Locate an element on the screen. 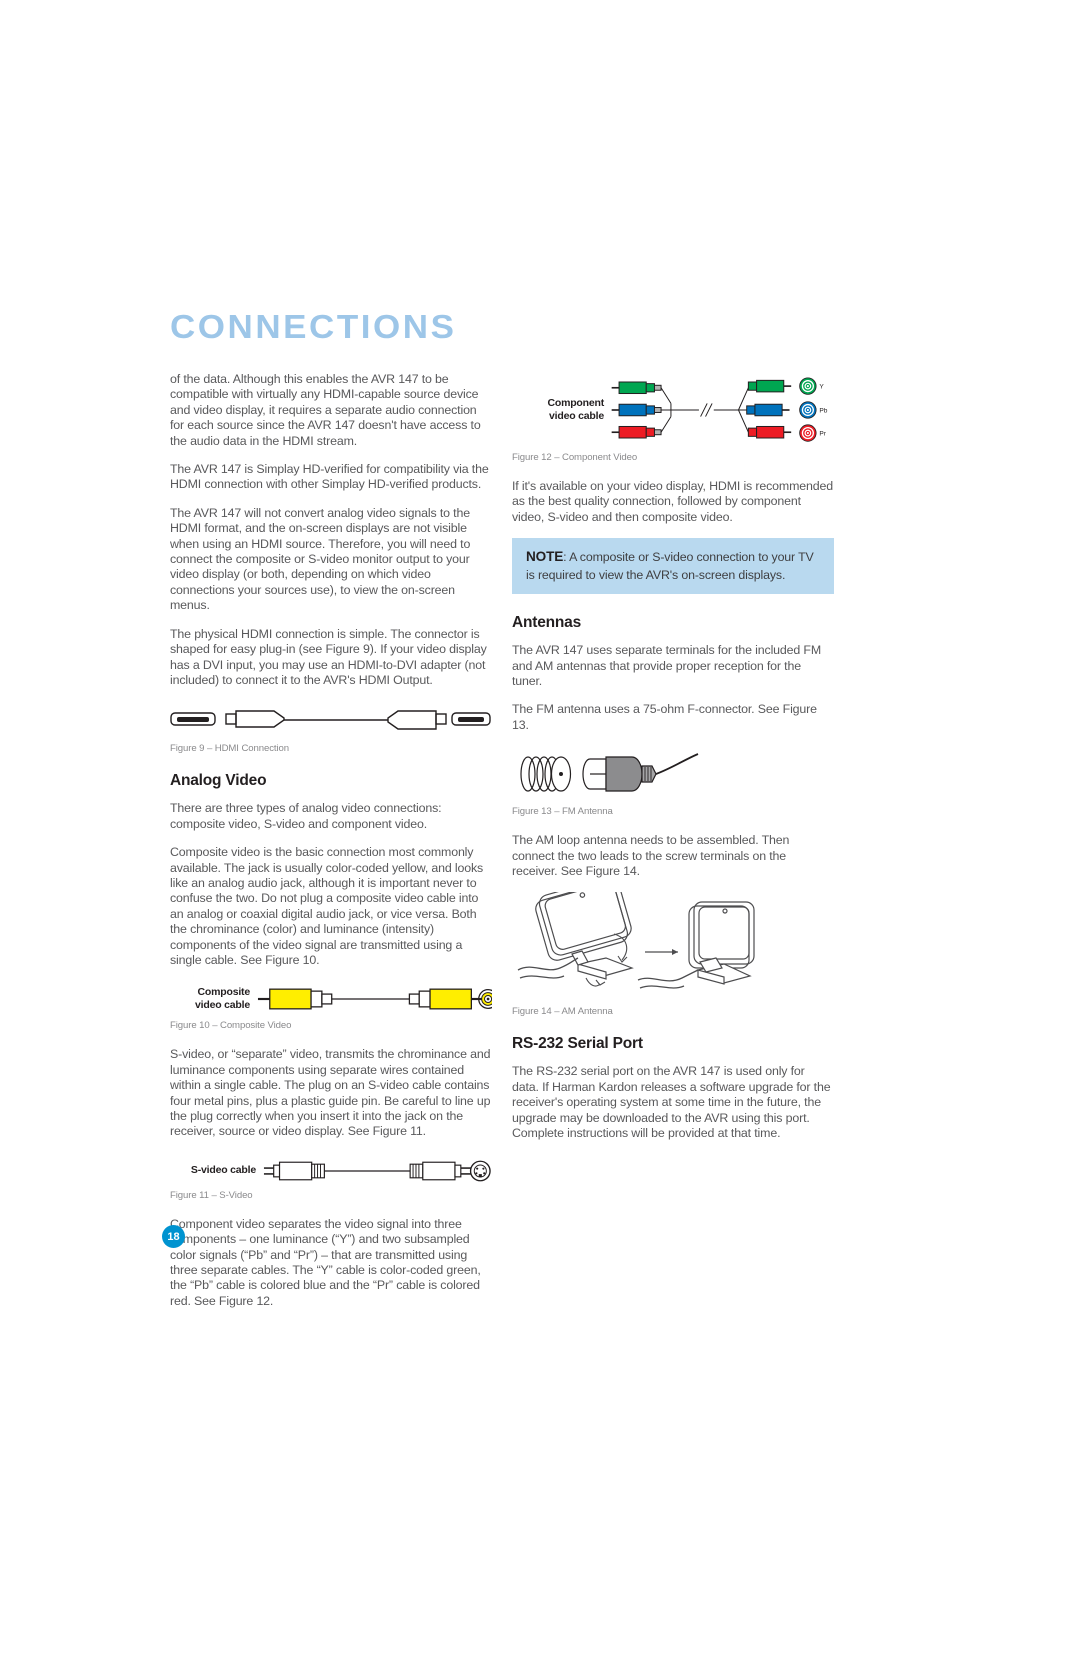 The width and height of the screenshot is (1080, 1667). heading-antennas: Antennas is located at coordinates (547, 623).